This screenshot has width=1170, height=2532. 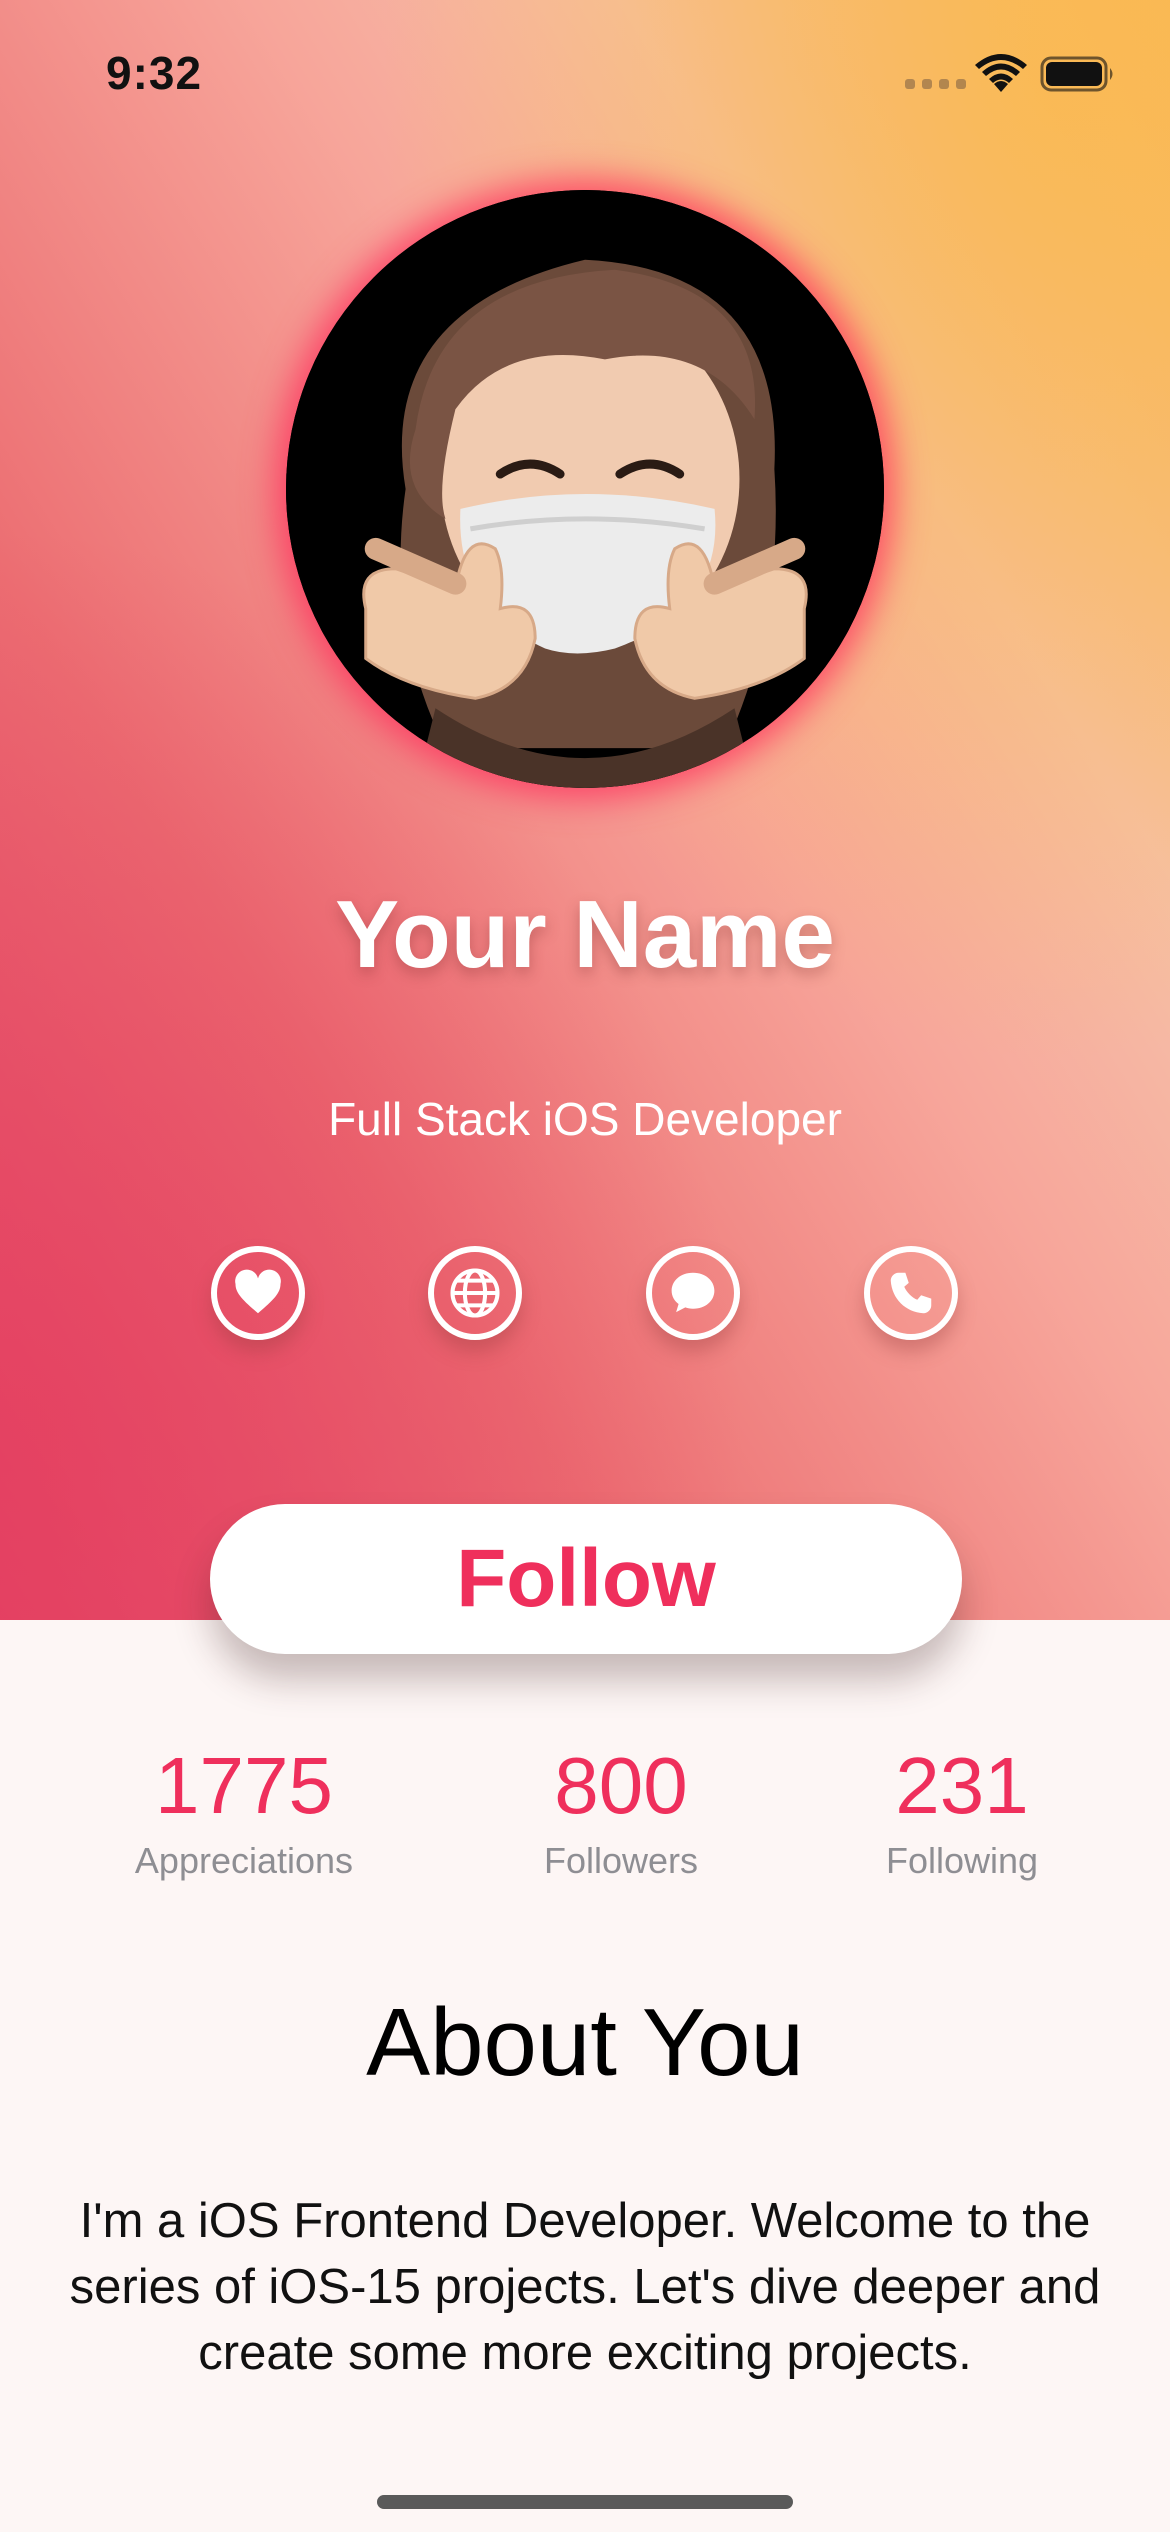 What do you see at coordinates (154, 73) in the screenshot?
I see `status-time: 9:32` at bounding box center [154, 73].